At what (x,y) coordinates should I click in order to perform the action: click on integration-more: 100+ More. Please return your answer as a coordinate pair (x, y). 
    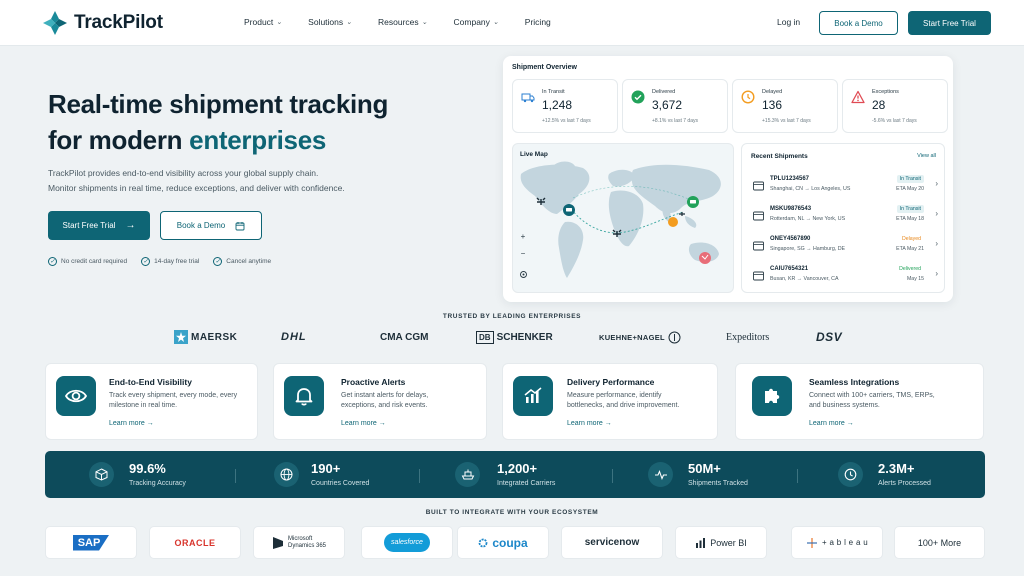
    Looking at the image, I should click on (939, 542).